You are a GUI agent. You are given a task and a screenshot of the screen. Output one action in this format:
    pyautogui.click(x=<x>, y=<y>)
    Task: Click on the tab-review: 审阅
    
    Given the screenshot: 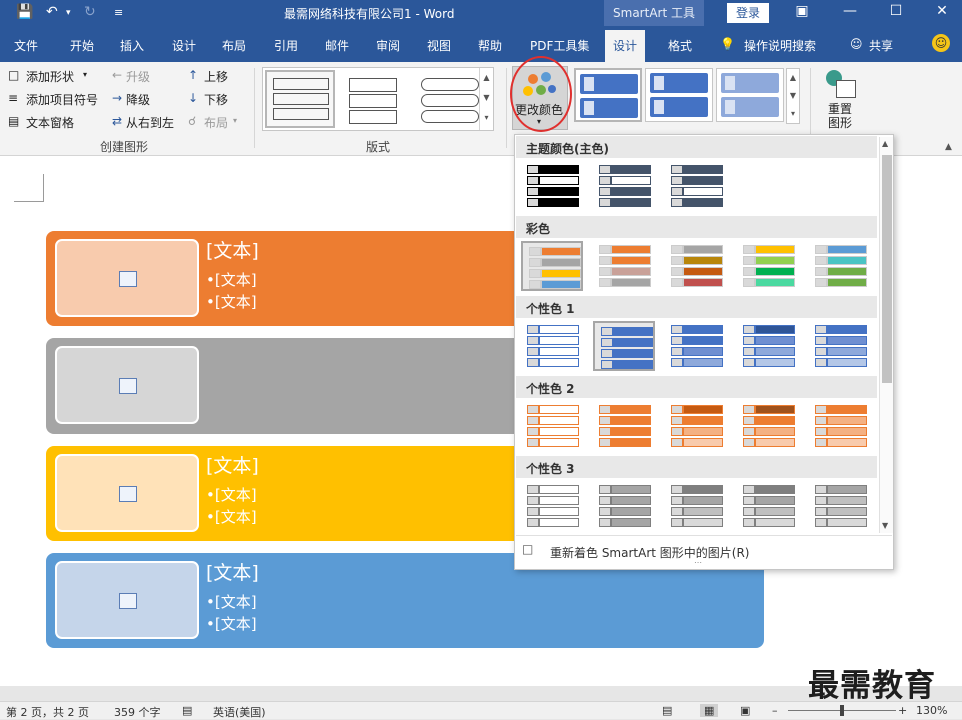 What is the action you would take?
    pyautogui.click(x=388, y=45)
    